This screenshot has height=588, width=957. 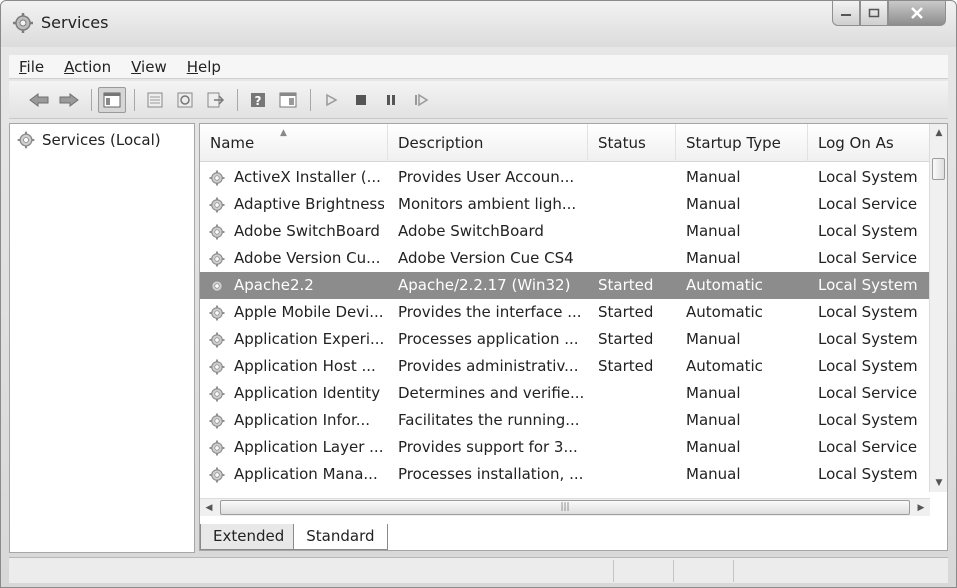 I want to click on refresh-button, so click(x=185, y=100).